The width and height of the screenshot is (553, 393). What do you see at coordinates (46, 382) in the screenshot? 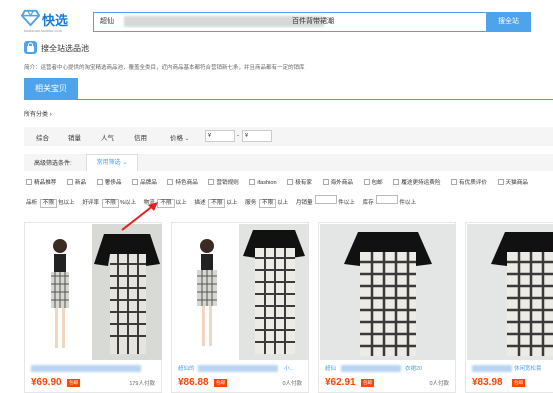
I see `product-price: ¥69.90` at bounding box center [46, 382].